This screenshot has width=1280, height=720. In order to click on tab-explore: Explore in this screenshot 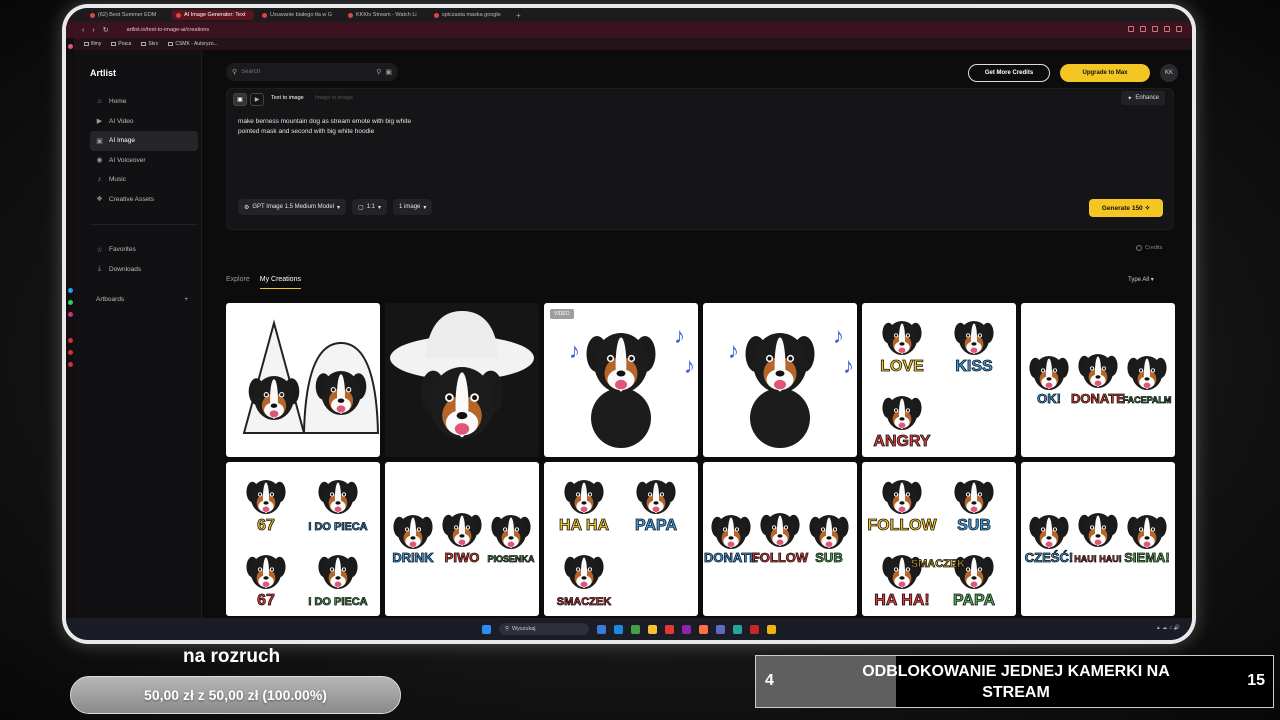, I will do `click(238, 282)`.